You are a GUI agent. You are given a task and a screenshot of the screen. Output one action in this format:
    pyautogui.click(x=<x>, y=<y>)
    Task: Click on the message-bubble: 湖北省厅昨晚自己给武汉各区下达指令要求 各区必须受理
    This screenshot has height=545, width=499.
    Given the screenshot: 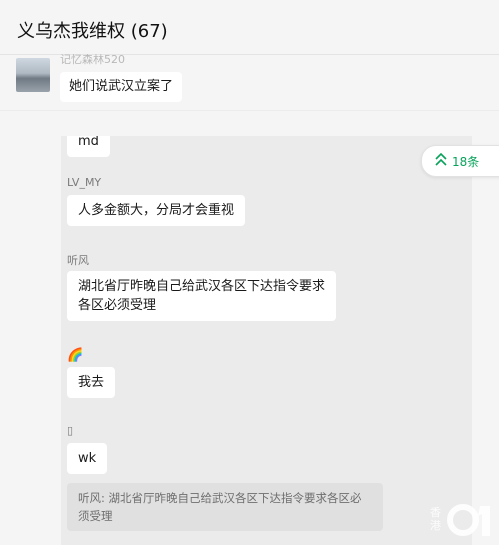 What is the action you would take?
    pyautogui.click(x=202, y=296)
    